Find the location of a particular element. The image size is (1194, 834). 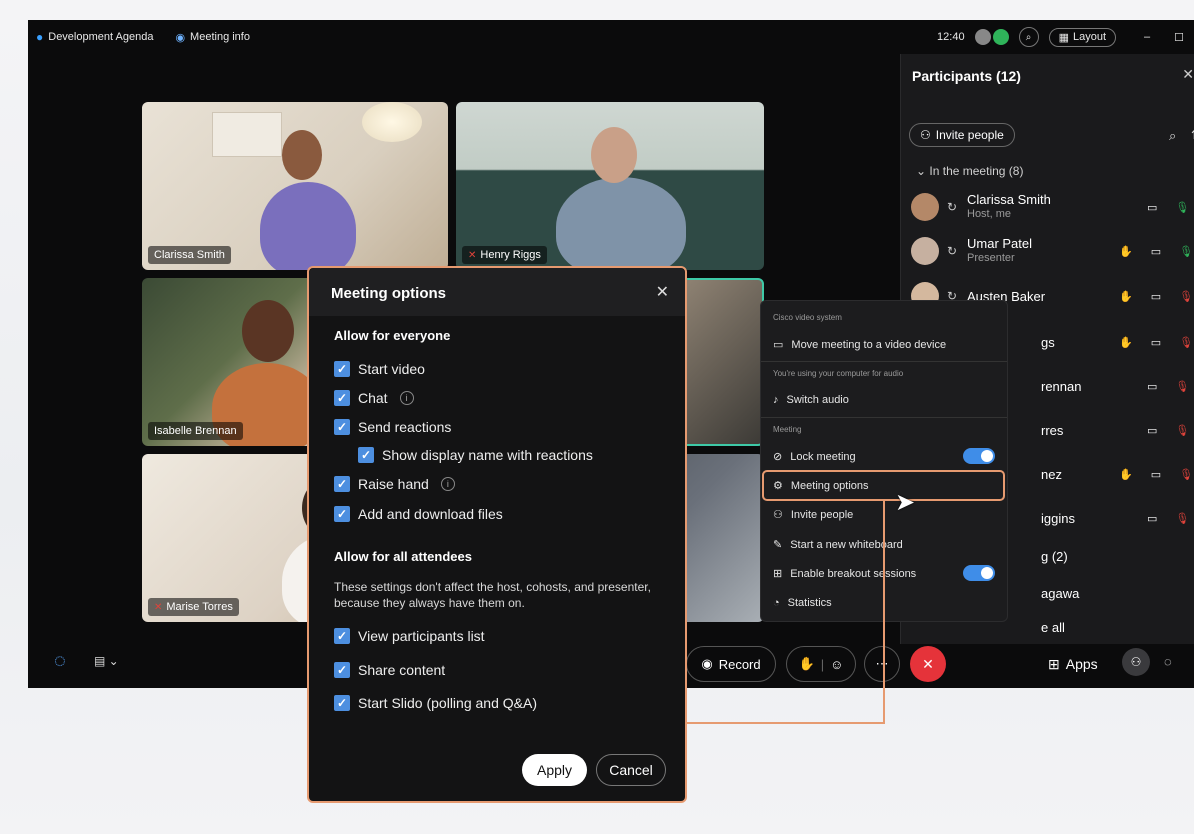

captions-icon: ▤ ⌄ is located at coordinates (106, 661).